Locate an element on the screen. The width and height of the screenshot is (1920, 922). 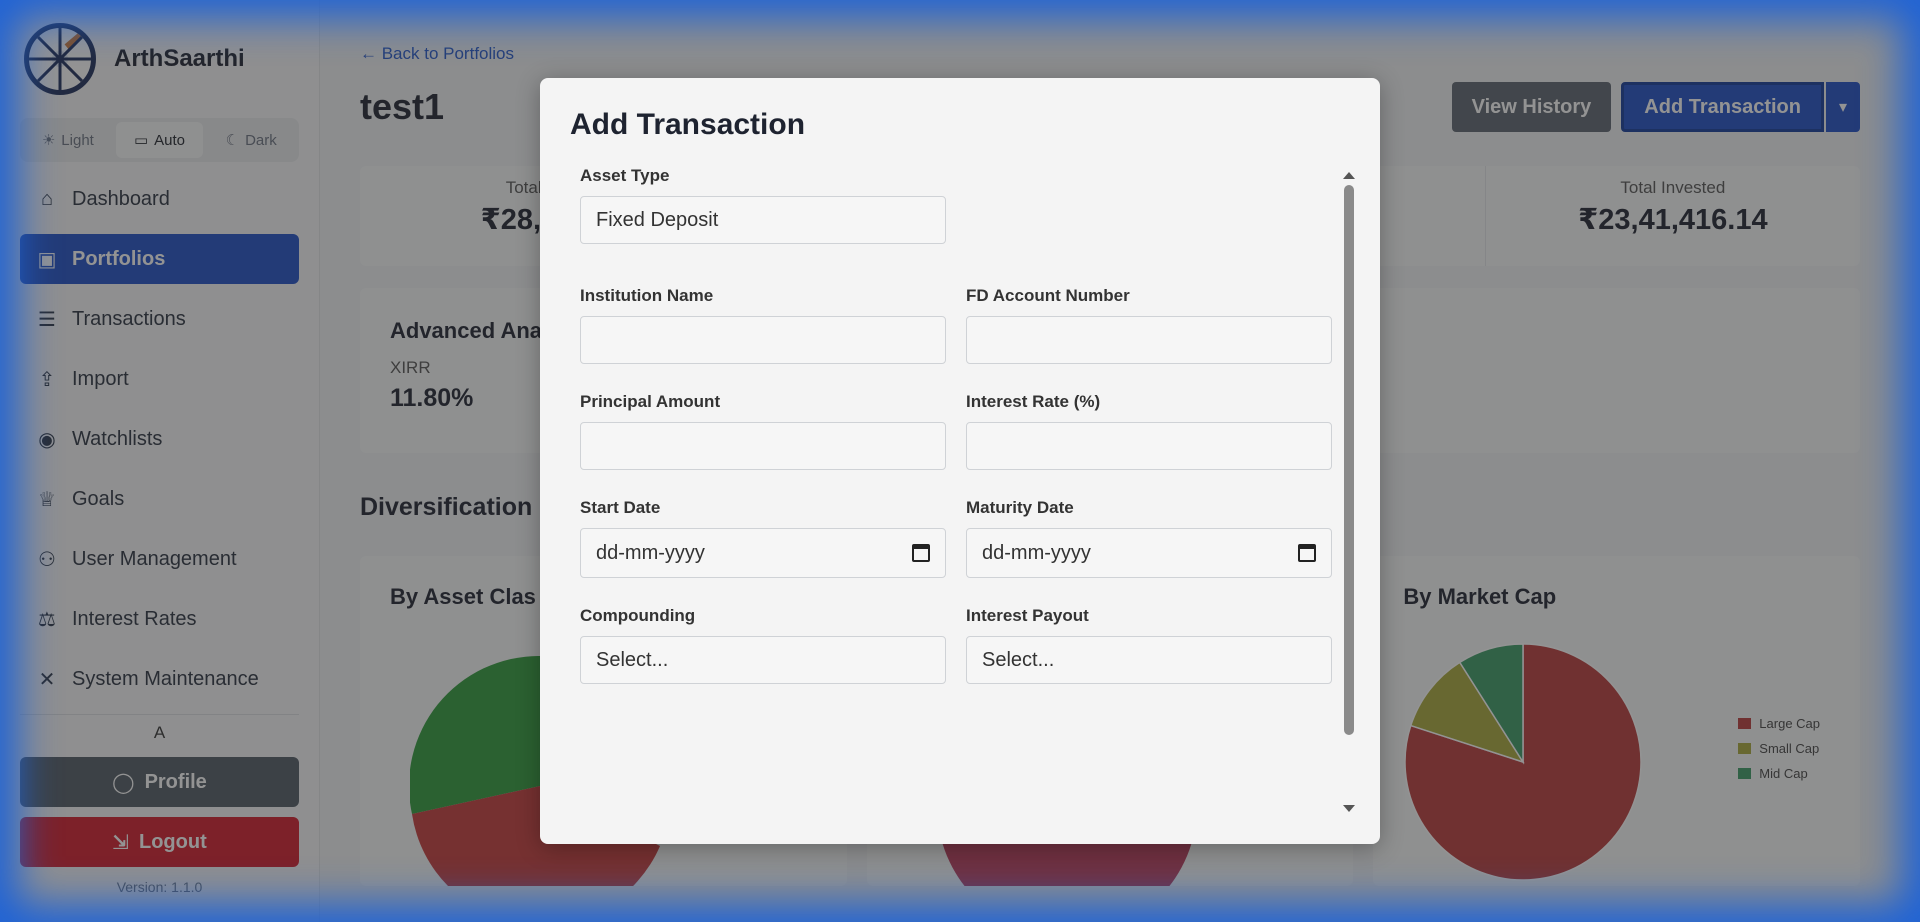
interest-rate-input is located at coordinates (1149, 446).